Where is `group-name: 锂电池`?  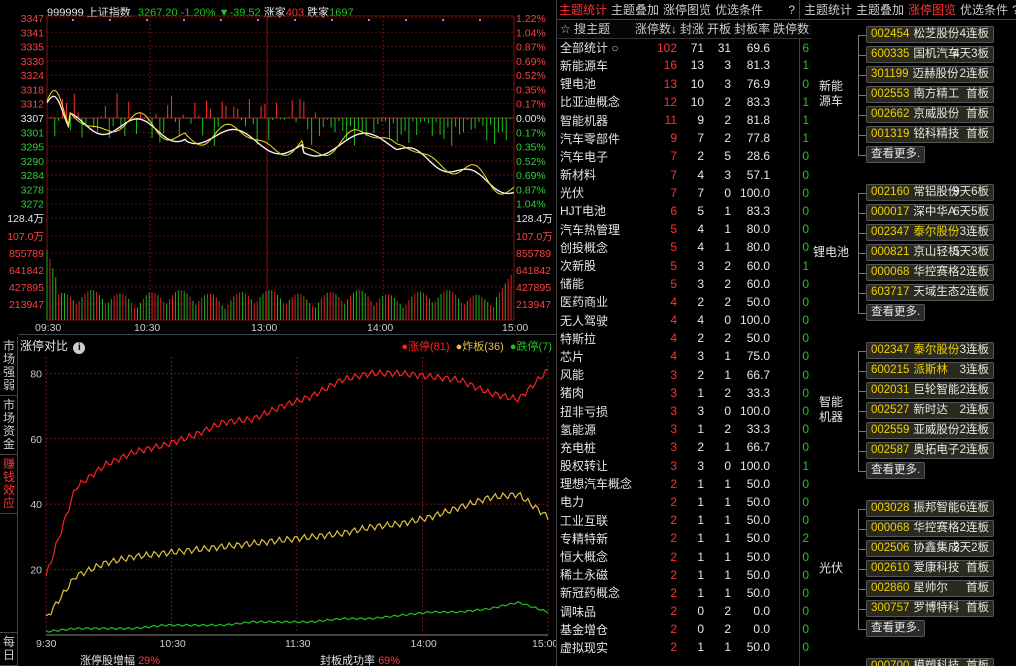 group-name: 锂电池 is located at coordinates (831, 252).